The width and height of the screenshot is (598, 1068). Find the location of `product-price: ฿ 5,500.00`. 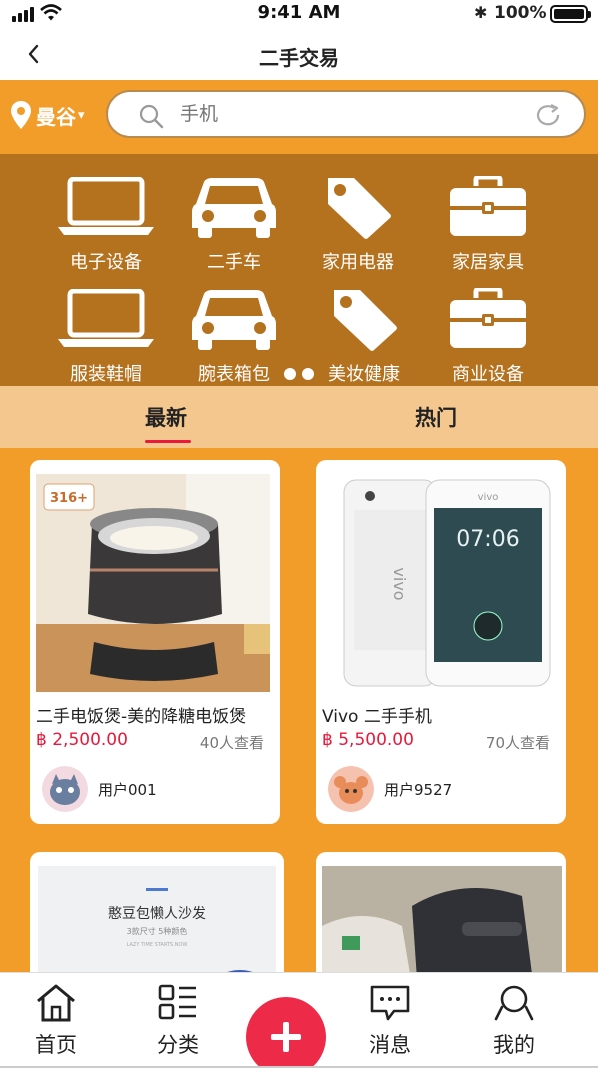

product-price: ฿ 5,500.00 is located at coordinates (368, 740).